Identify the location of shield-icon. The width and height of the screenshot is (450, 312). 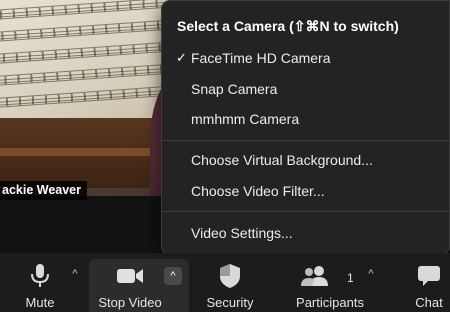
(230, 276).